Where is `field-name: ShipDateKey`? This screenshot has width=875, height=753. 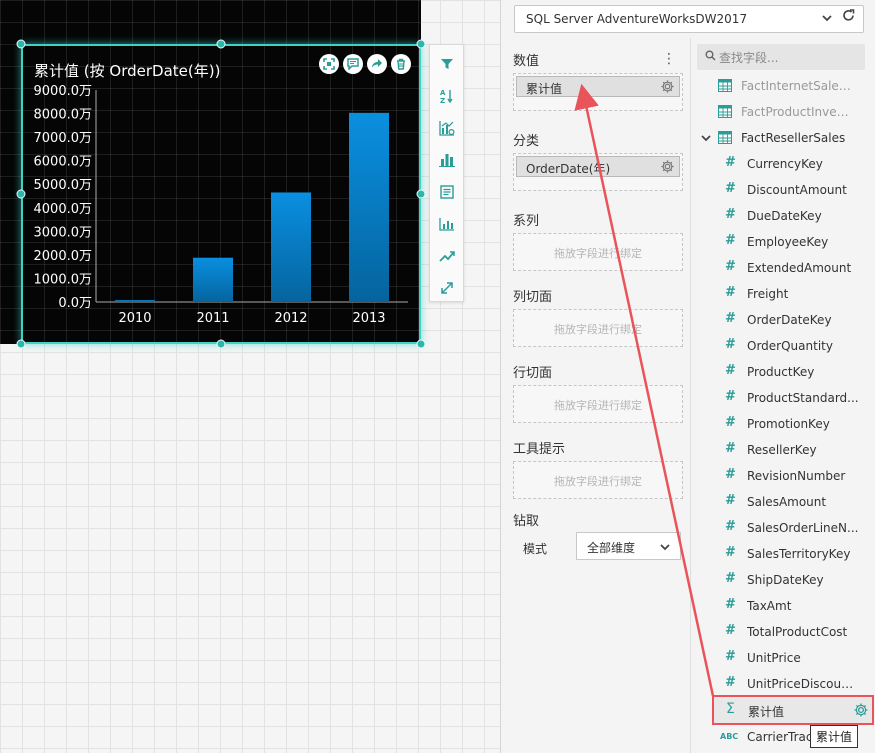 field-name: ShipDateKey is located at coordinates (785, 580).